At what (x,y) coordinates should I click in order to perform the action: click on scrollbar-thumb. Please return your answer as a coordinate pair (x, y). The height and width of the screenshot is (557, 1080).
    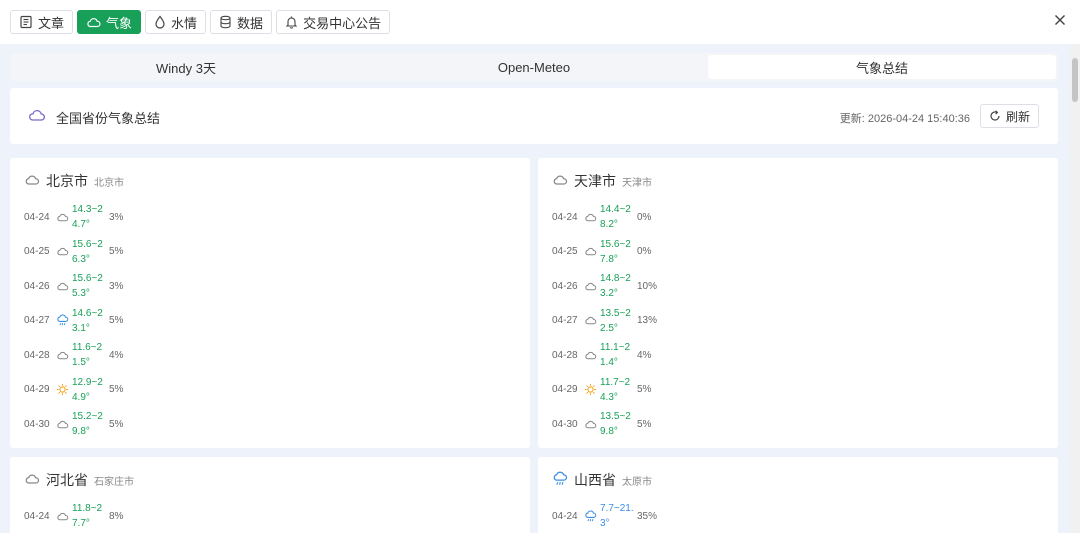
    Looking at the image, I should click on (1075, 80).